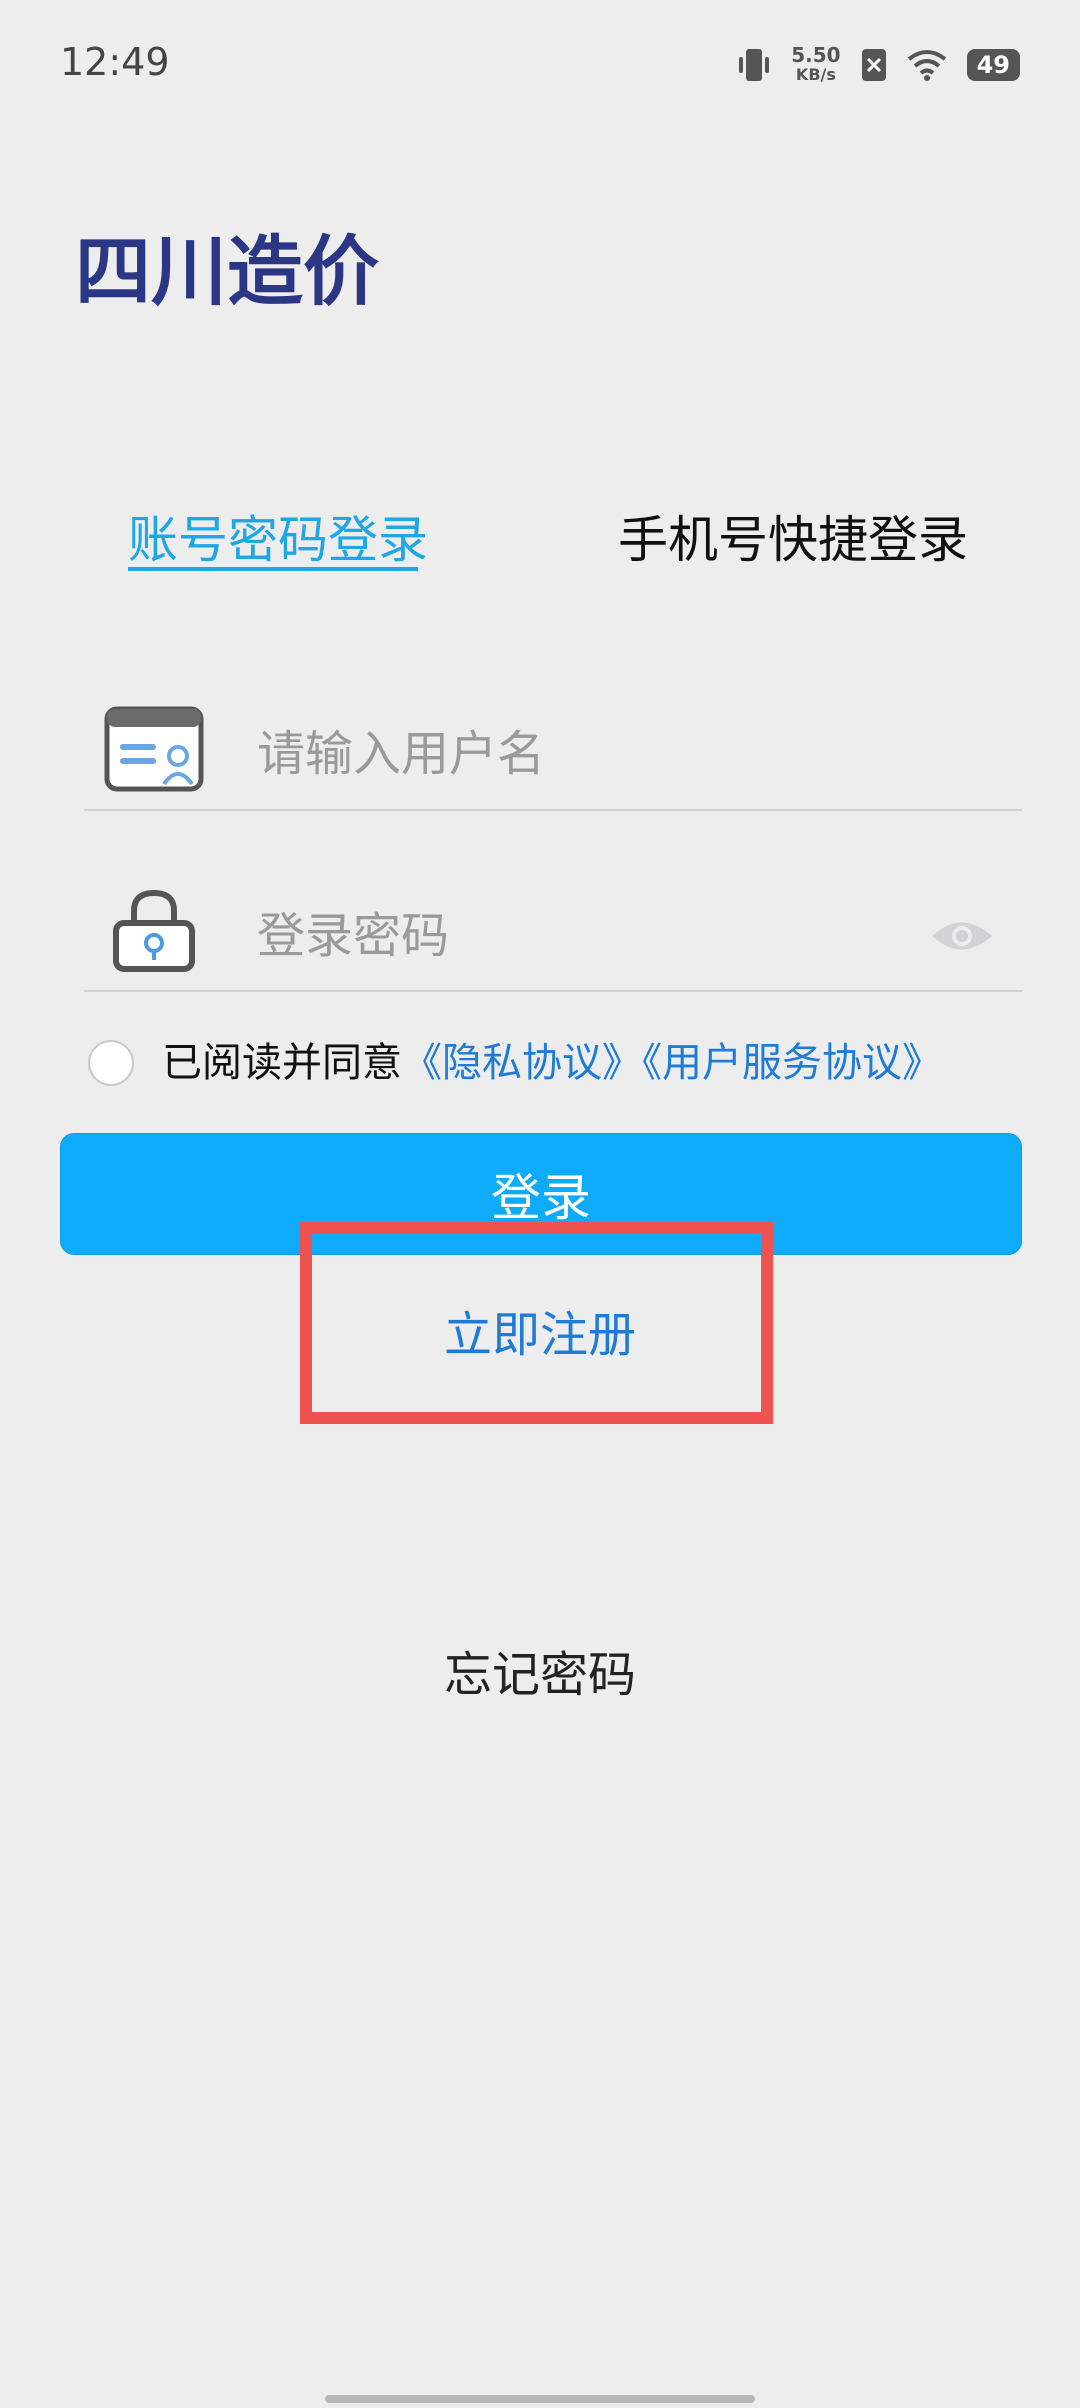 This screenshot has height=2408, width=1080. What do you see at coordinates (111, 1063) in the screenshot?
I see `agree-checkbox` at bounding box center [111, 1063].